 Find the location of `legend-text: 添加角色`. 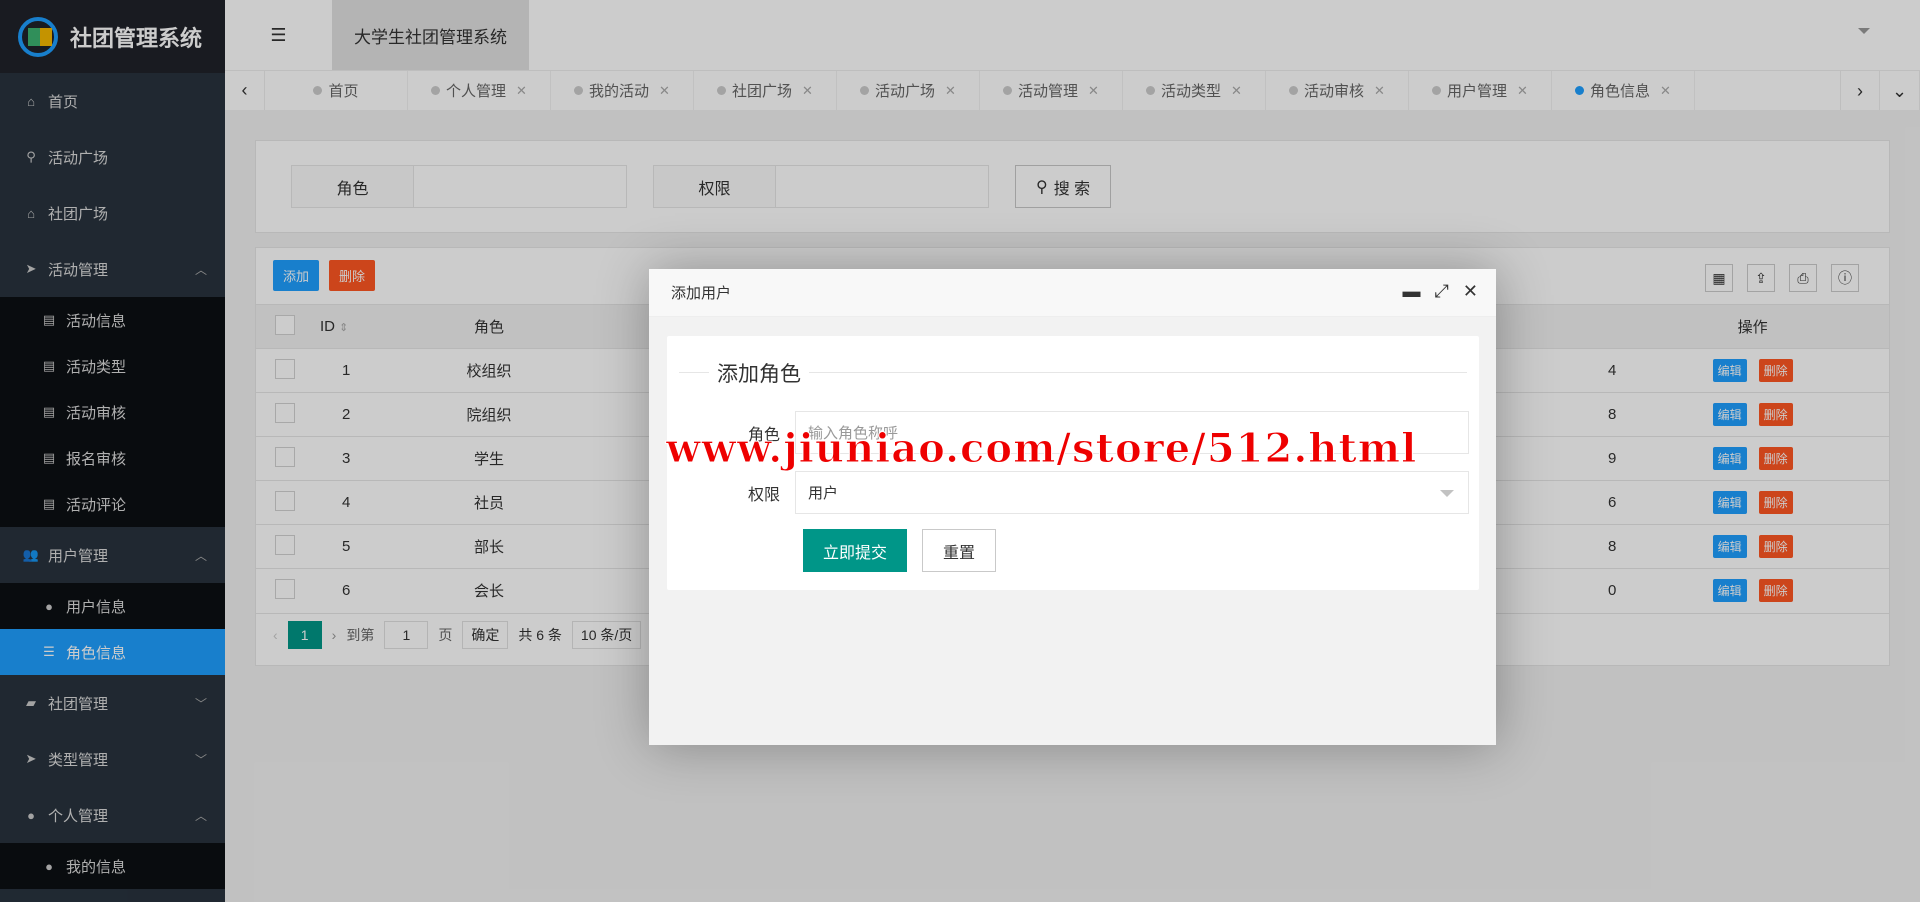

legend-text: 添加角色 is located at coordinates (759, 373).